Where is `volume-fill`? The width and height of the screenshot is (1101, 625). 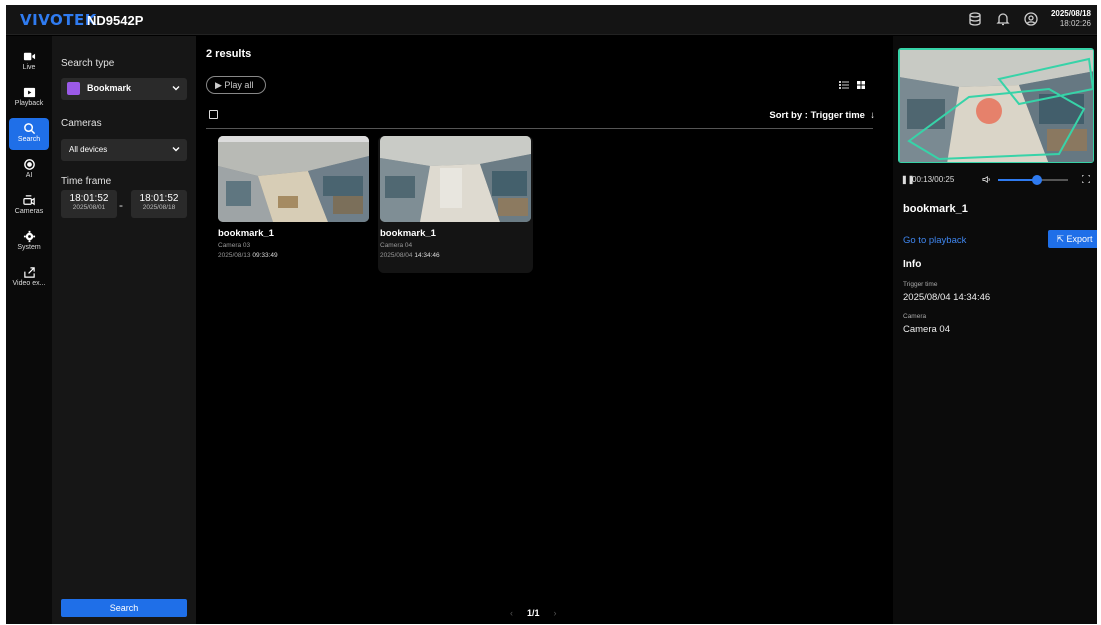
volume-fill is located at coordinates (1017, 180).